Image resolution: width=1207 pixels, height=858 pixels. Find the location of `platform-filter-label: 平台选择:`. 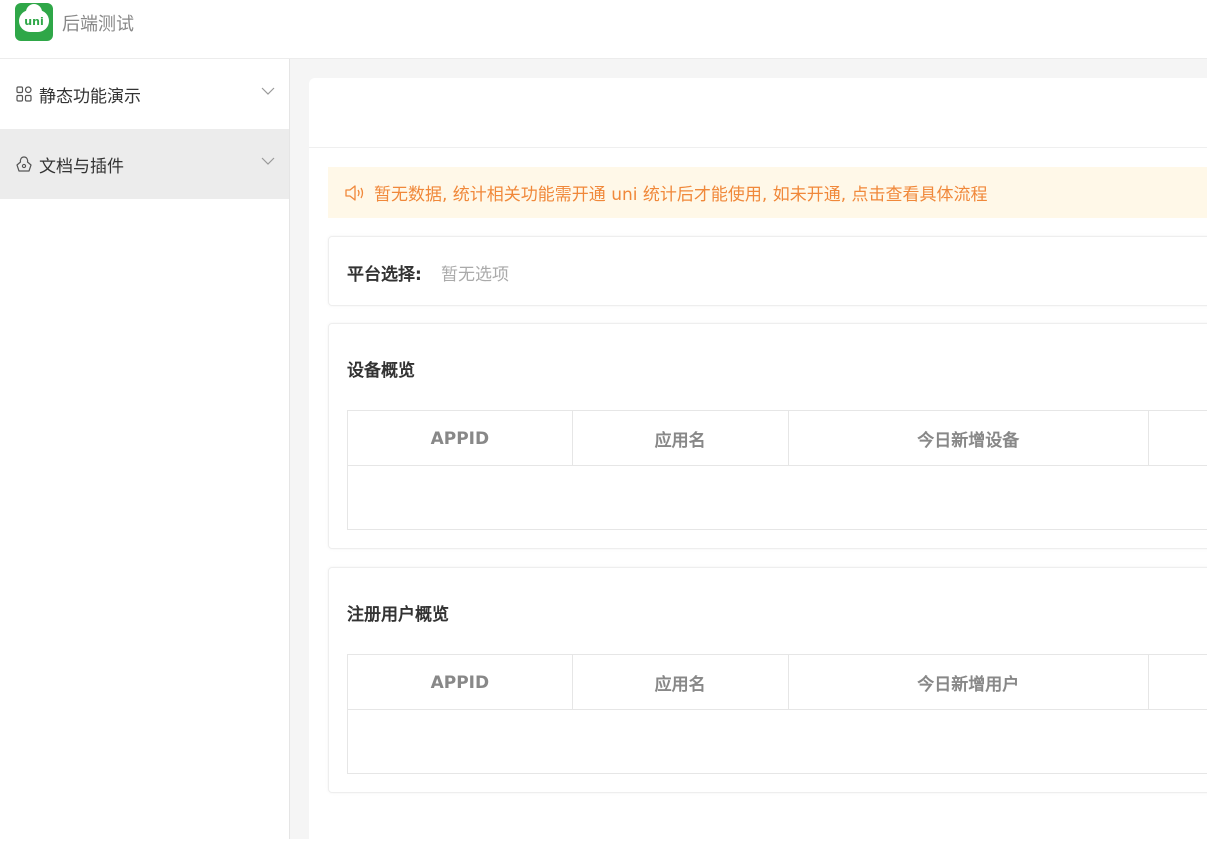

platform-filter-label: 平台选择: is located at coordinates (384, 275).